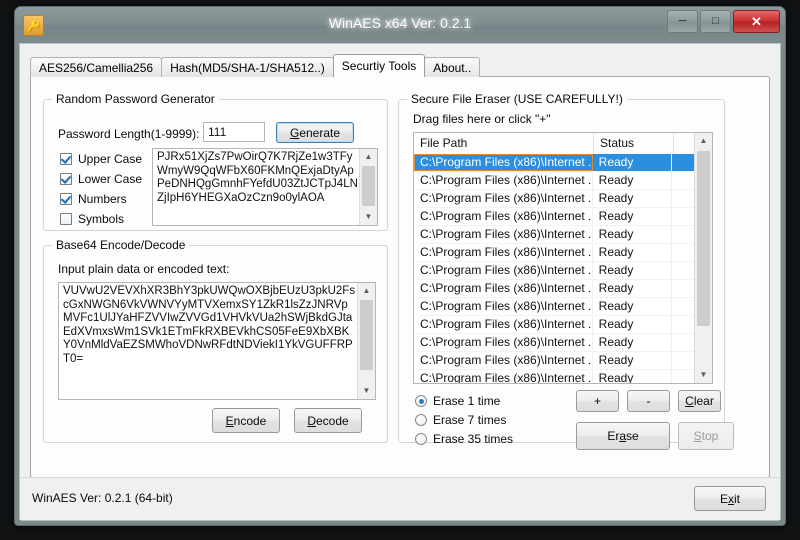 The width and height of the screenshot is (800, 540). What do you see at coordinates (715, 21) in the screenshot?
I see `maximize-button: □` at bounding box center [715, 21].